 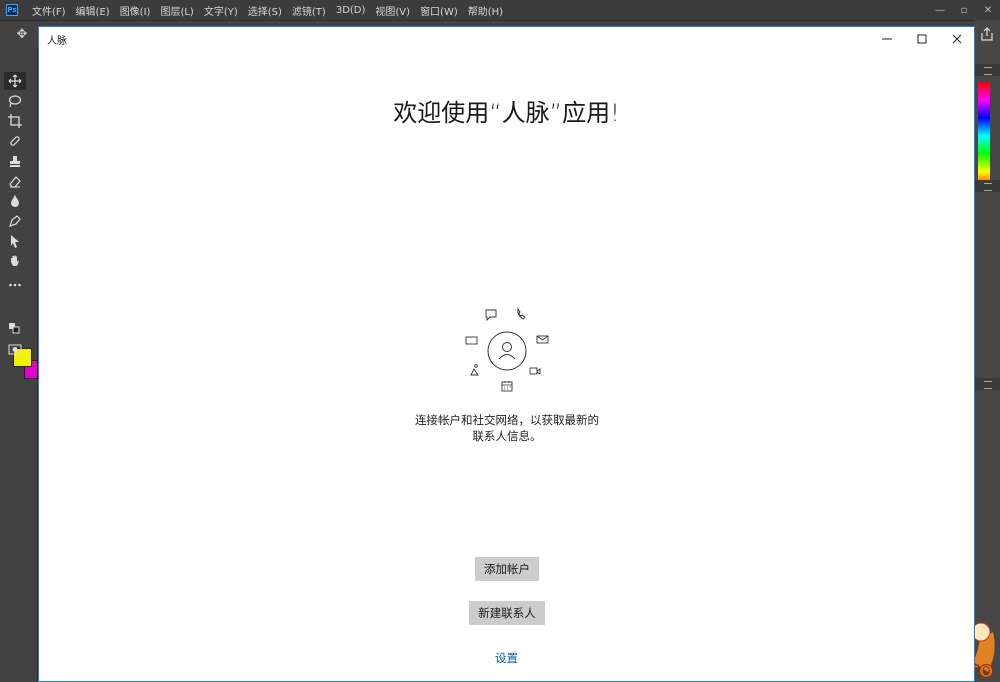 What do you see at coordinates (535, 371) in the screenshot?
I see `video-icon` at bounding box center [535, 371].